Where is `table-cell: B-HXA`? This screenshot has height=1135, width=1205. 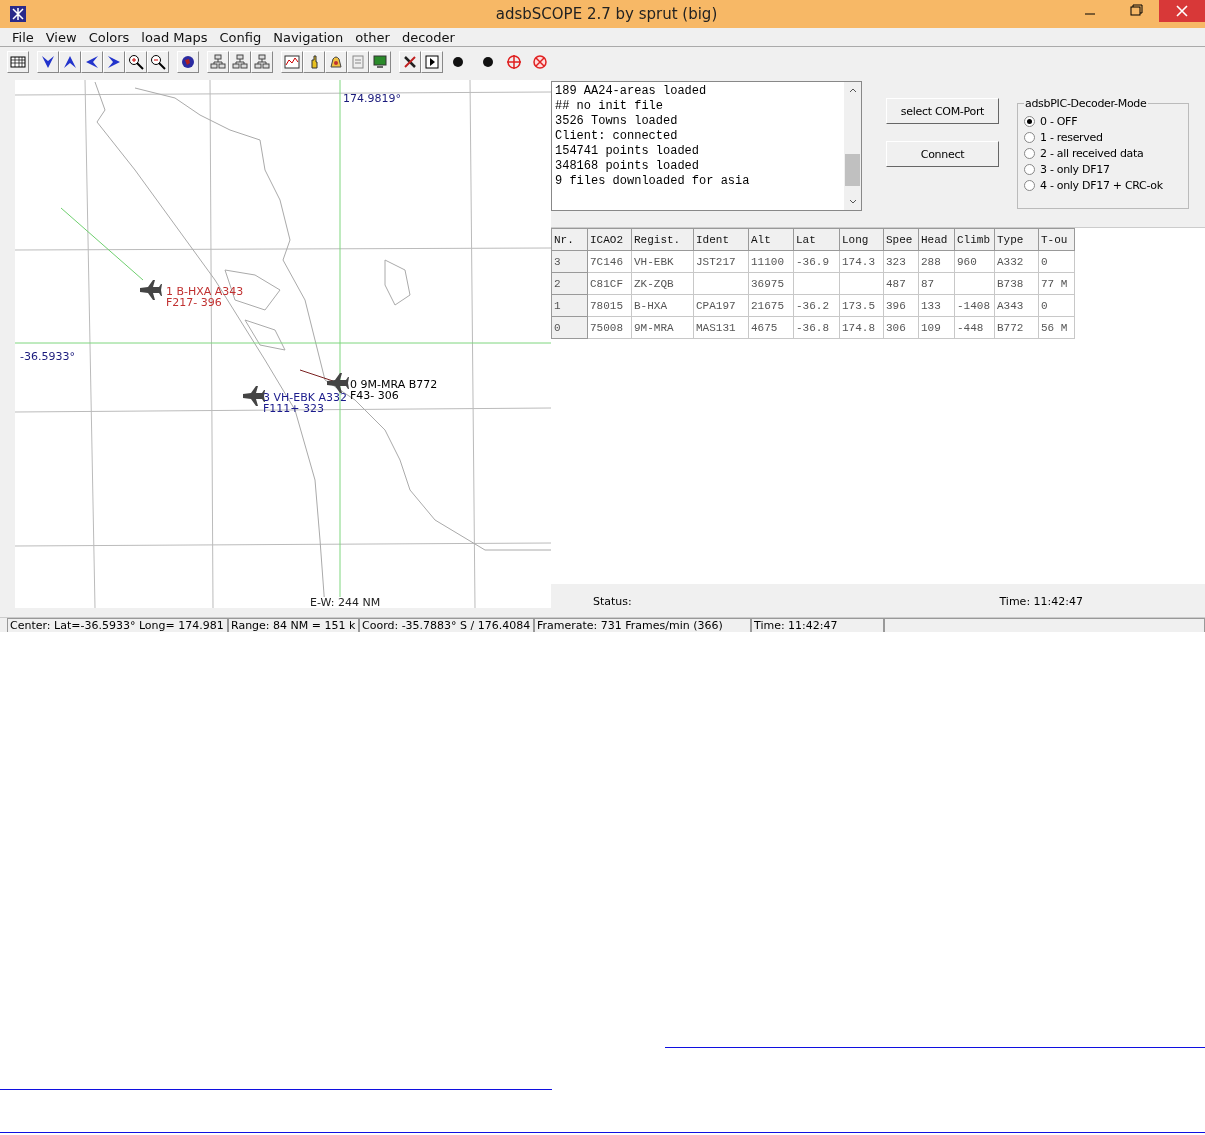 table-cell: B-HXA is located at coordinates (662, 305).